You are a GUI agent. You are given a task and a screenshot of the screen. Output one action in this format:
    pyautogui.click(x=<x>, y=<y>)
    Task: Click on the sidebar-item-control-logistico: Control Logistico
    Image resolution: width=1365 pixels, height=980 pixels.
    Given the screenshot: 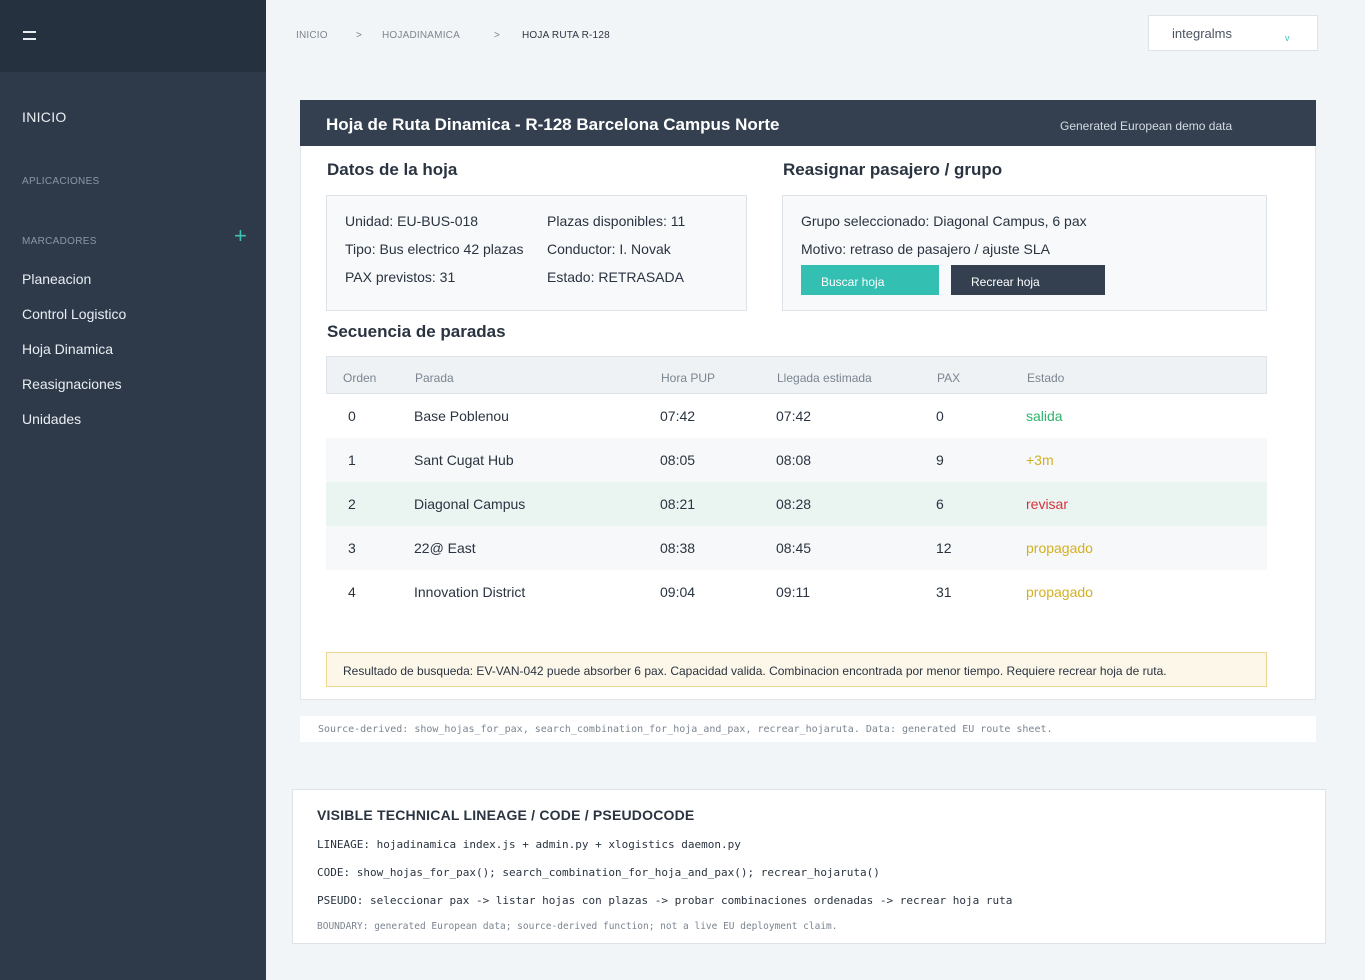 What is the action you would take?
    pyautogui.click(x=74, y=314)
    